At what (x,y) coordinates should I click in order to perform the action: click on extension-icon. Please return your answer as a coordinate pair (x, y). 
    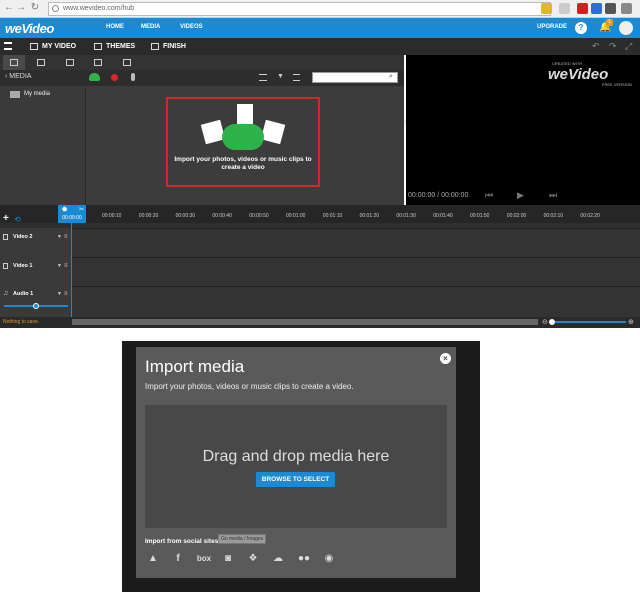
    Looking at the image, I should click on (546, 8).